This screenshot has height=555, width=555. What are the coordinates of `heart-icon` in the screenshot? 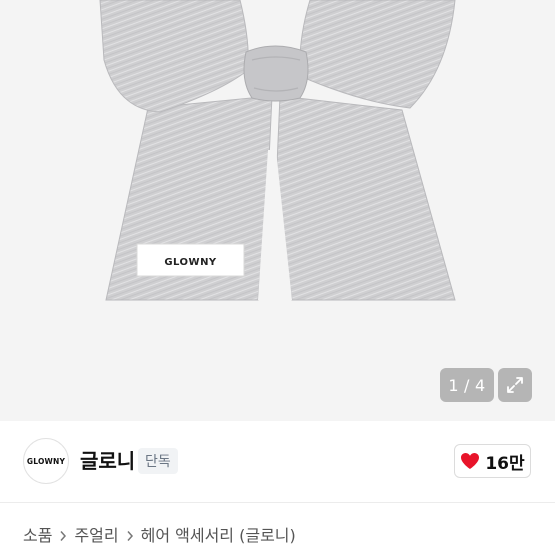 It's located at (470, 461).